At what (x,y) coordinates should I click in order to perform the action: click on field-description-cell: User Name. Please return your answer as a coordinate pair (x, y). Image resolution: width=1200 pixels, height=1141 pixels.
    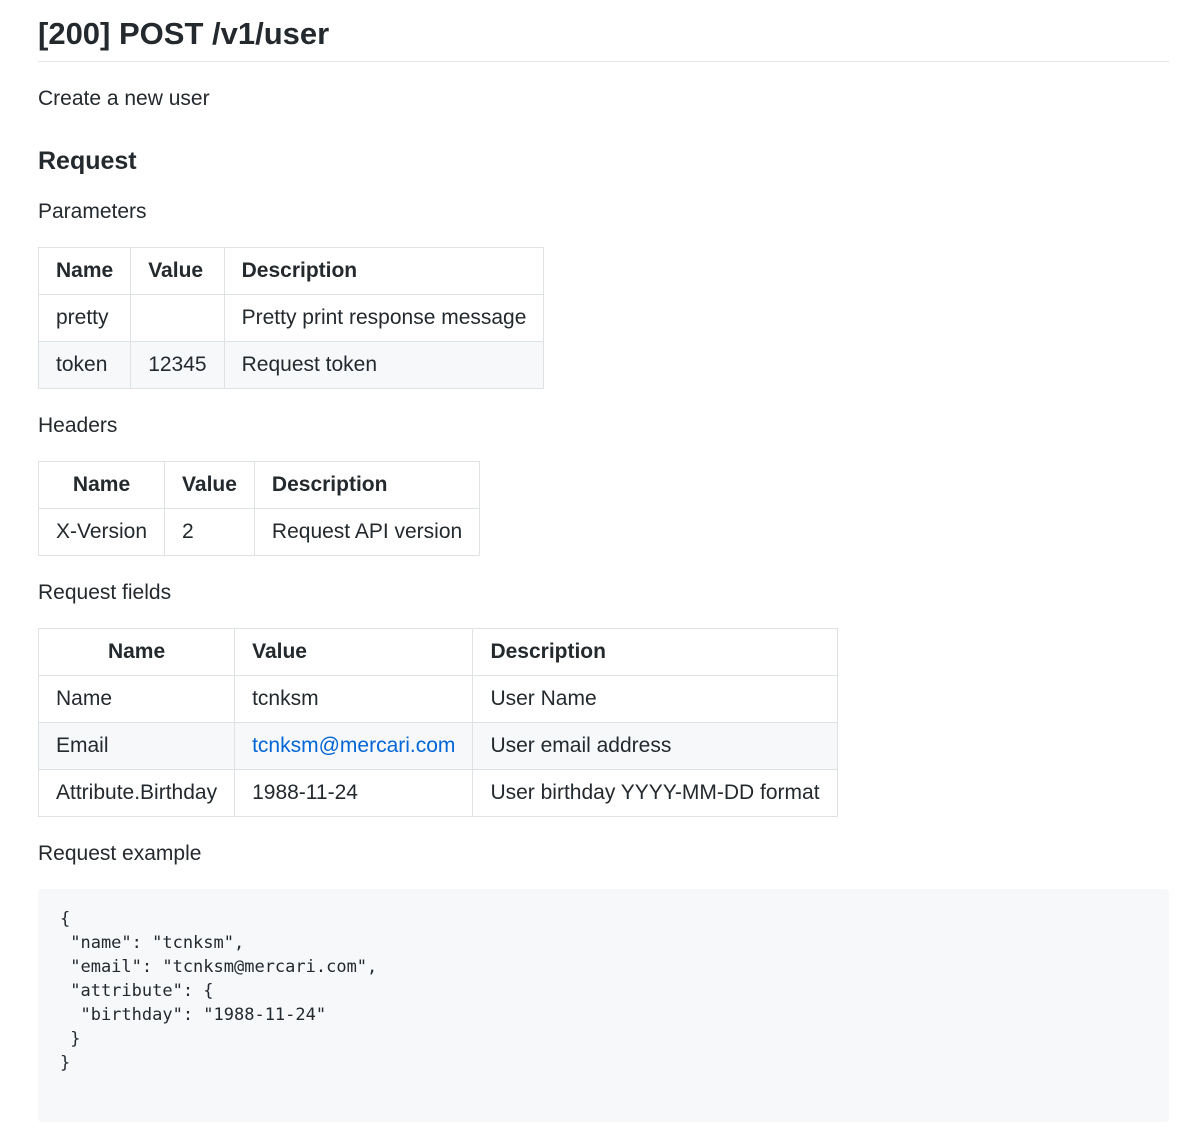
    Looking at the image, I should click on (655, 699).